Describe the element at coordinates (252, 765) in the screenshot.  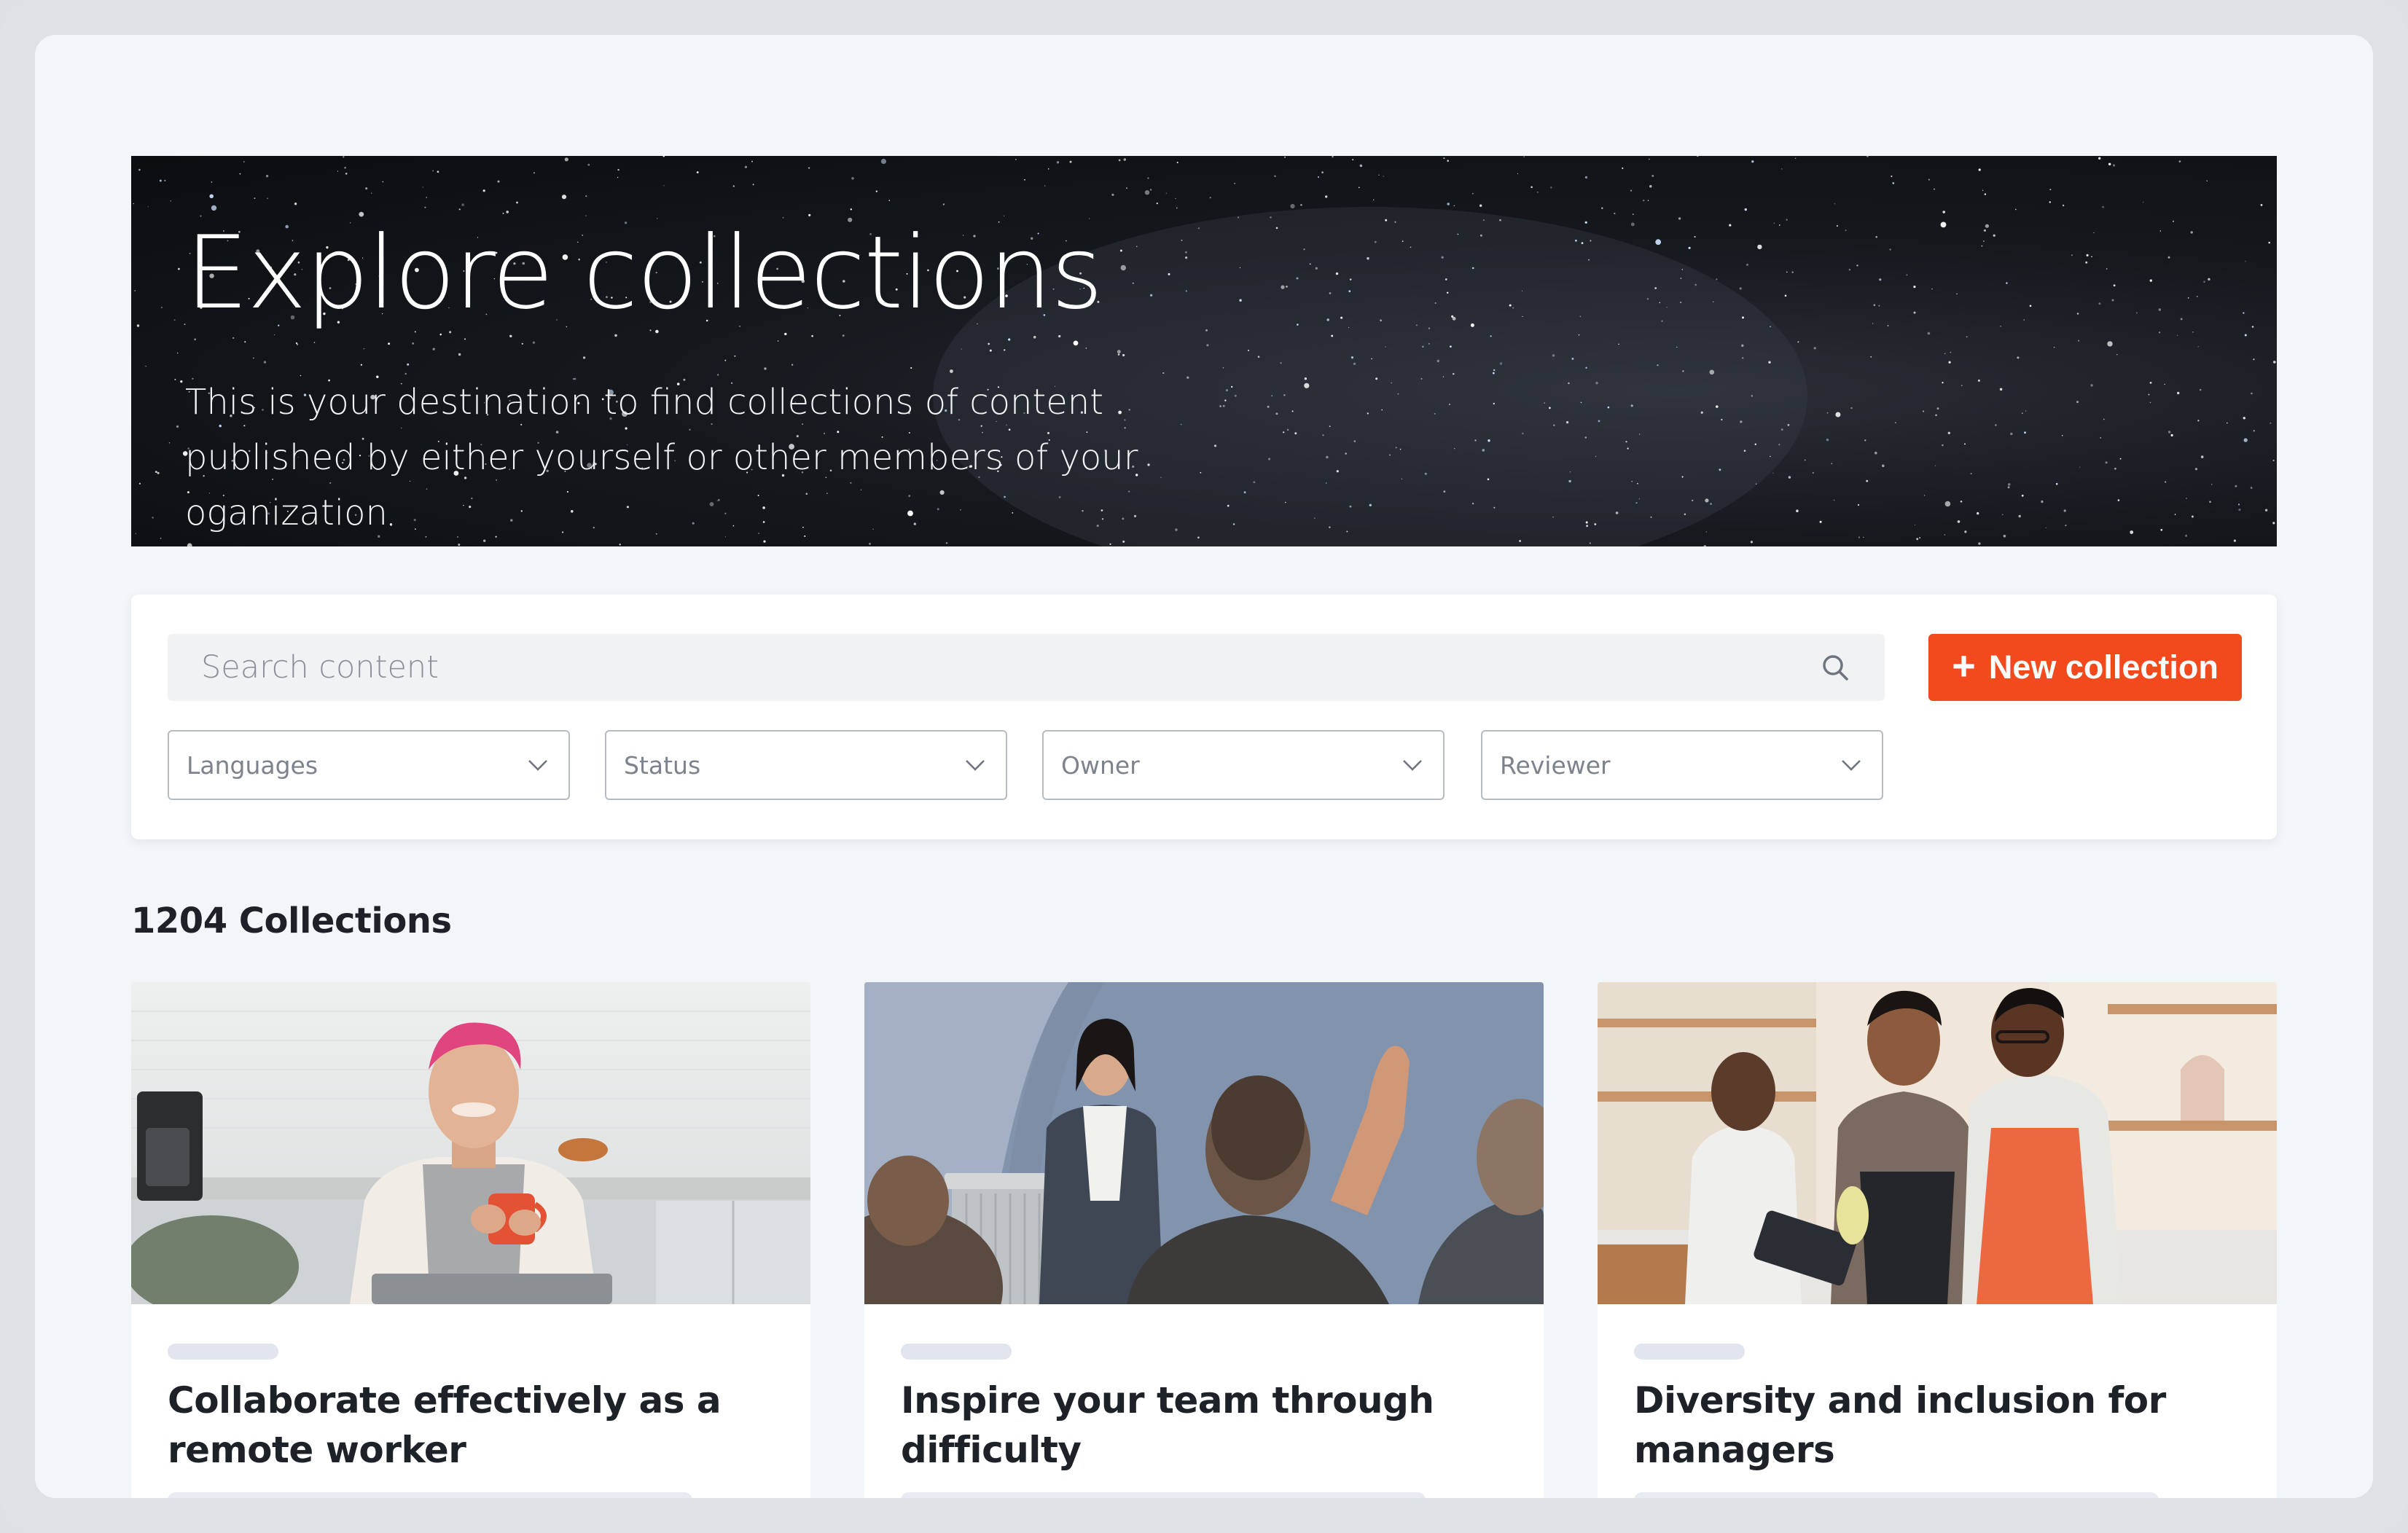
I see `languages-select-label: Languages` at that location.